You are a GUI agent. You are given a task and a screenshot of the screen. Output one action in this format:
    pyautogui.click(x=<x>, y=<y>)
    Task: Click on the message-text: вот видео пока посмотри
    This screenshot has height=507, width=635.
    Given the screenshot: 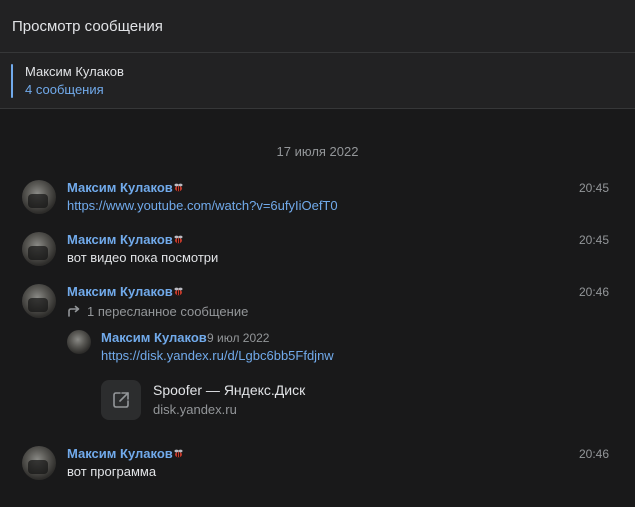 What is the action you would take?
    pyautogui.click(x=143, y=257)
    